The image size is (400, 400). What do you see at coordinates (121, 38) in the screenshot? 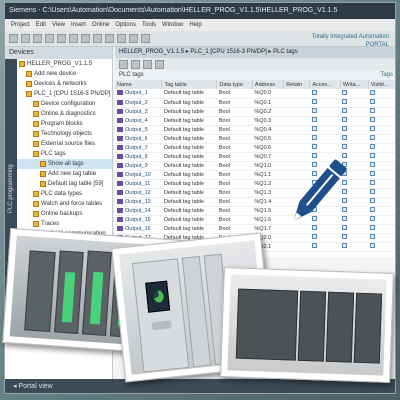
I see `download-icon` at bounding box center [121, 38].